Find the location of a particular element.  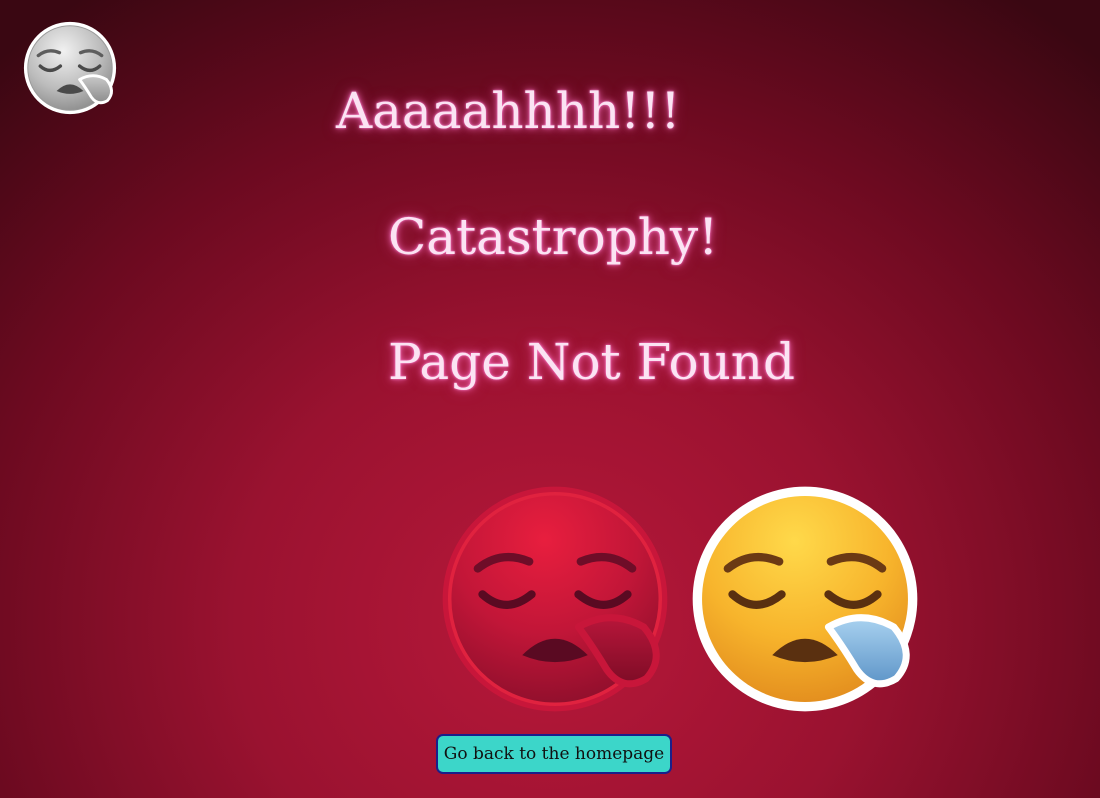

heading-aaaaahhhh: Aaaaahhhh!!! is located at coordinates (508, 111).